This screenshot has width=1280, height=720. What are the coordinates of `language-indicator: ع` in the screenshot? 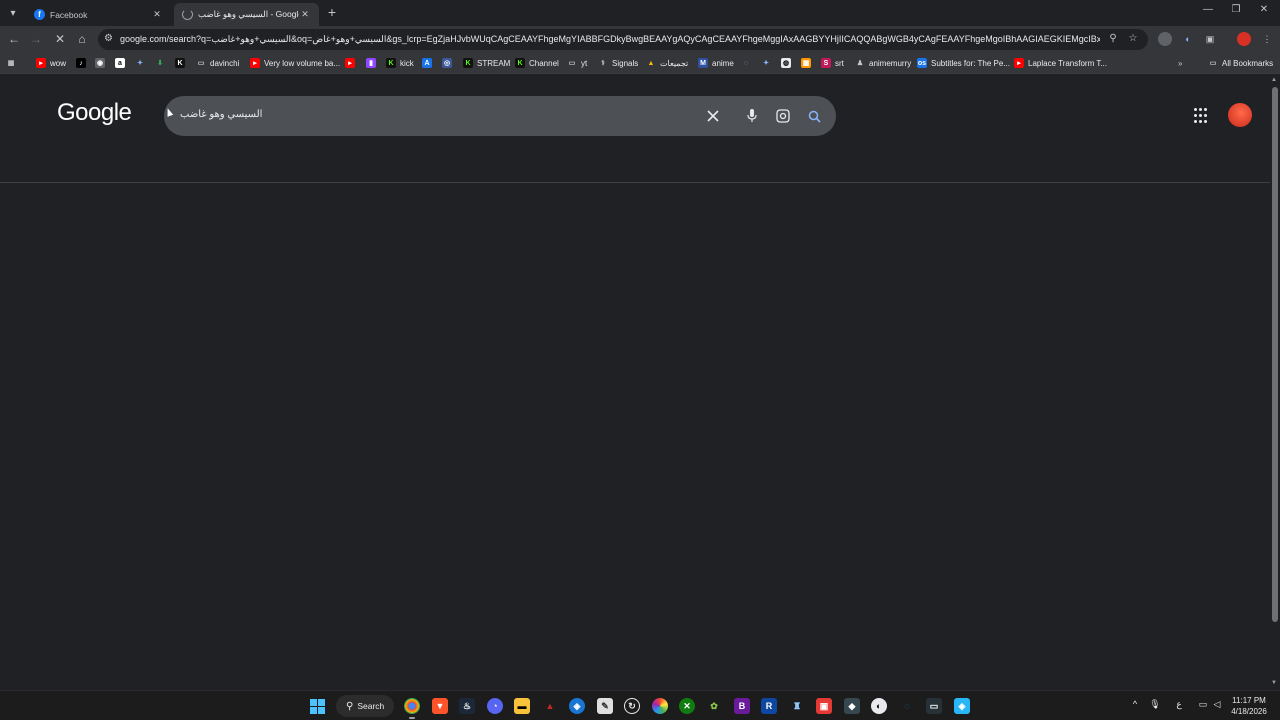 It's located at (1179, 704).